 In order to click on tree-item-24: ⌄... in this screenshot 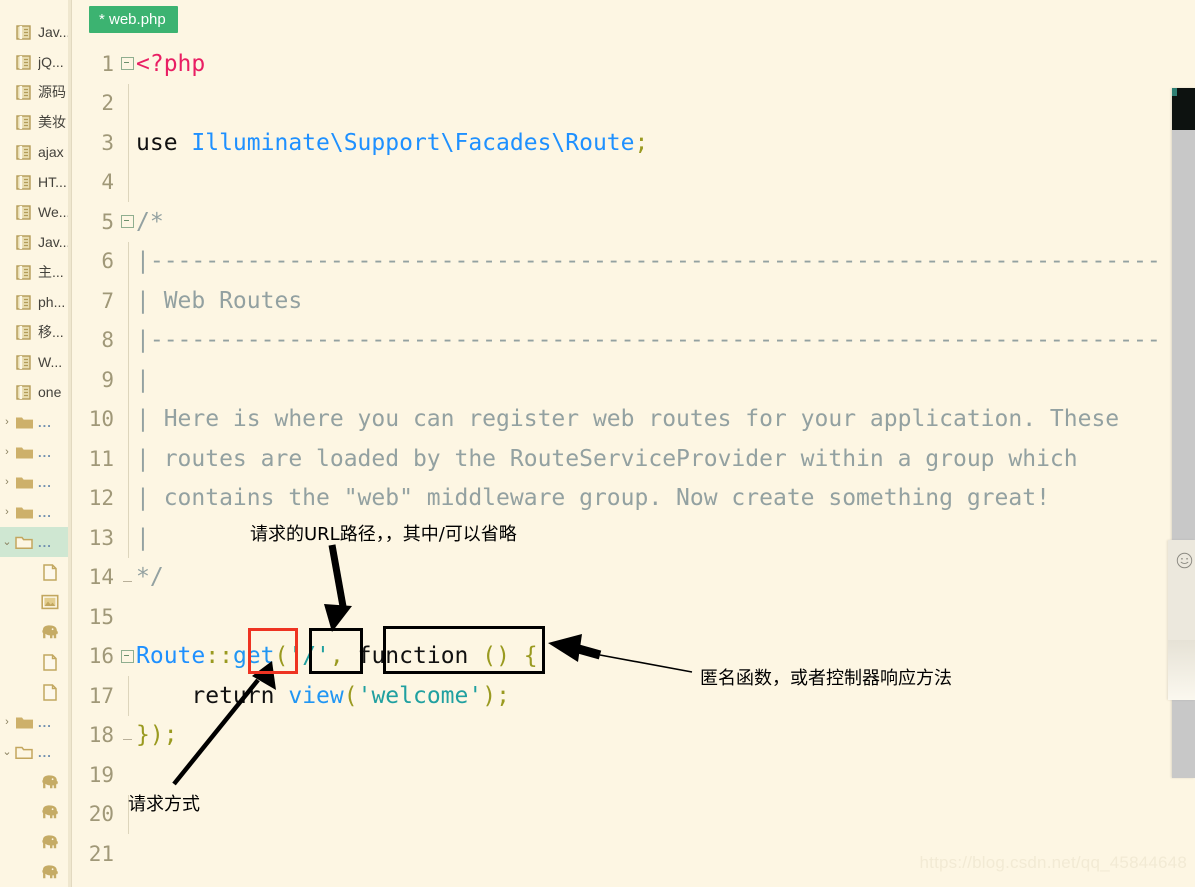, I will do `click(34, 752)`.